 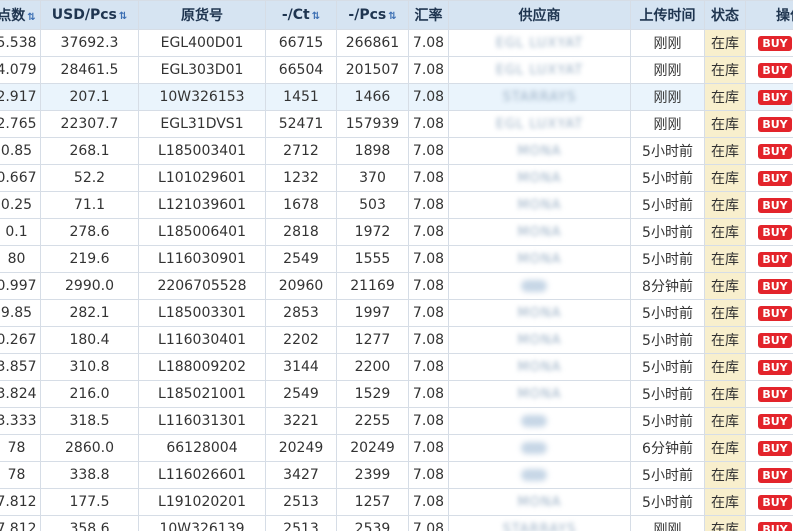 What do you see at coordinates (372, 15) in the screenshot?
I see `column-header-4: -/Pcs ⇅` at bounding box center [372, 15].